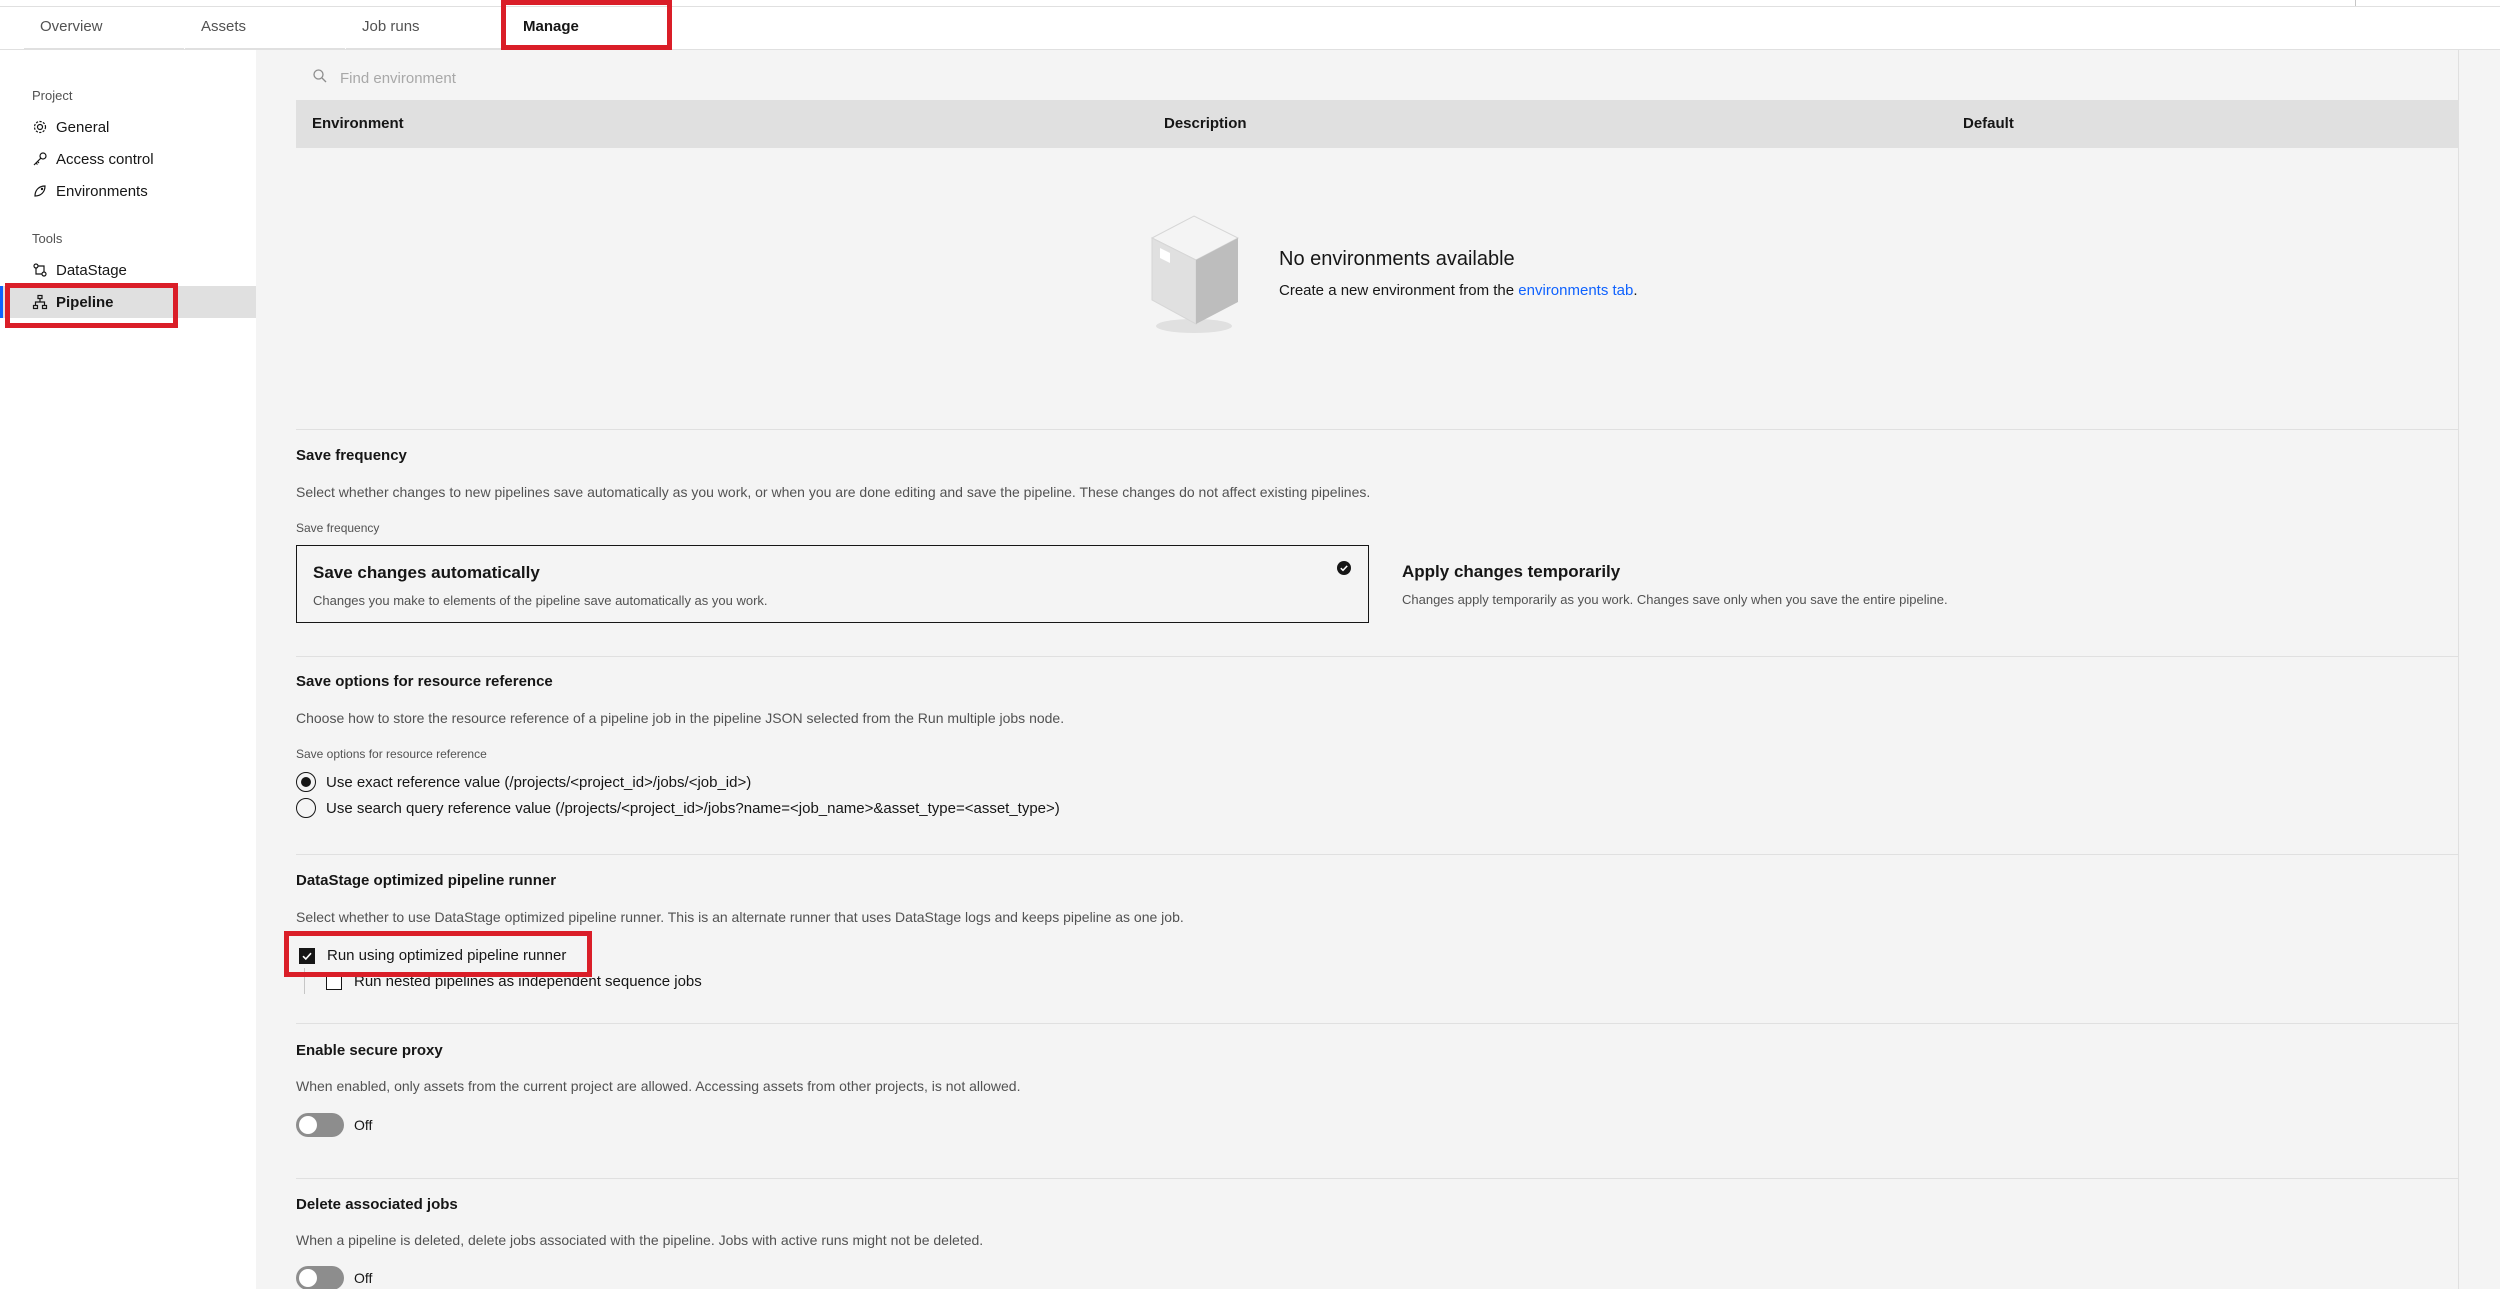 This screenshot has height=1289, width=2500. What do you see at coordinates (447, 955) in the screenshot?
I see `checkbox-label: Run using optimized pipeline runner` at bounding box center [447, 955].